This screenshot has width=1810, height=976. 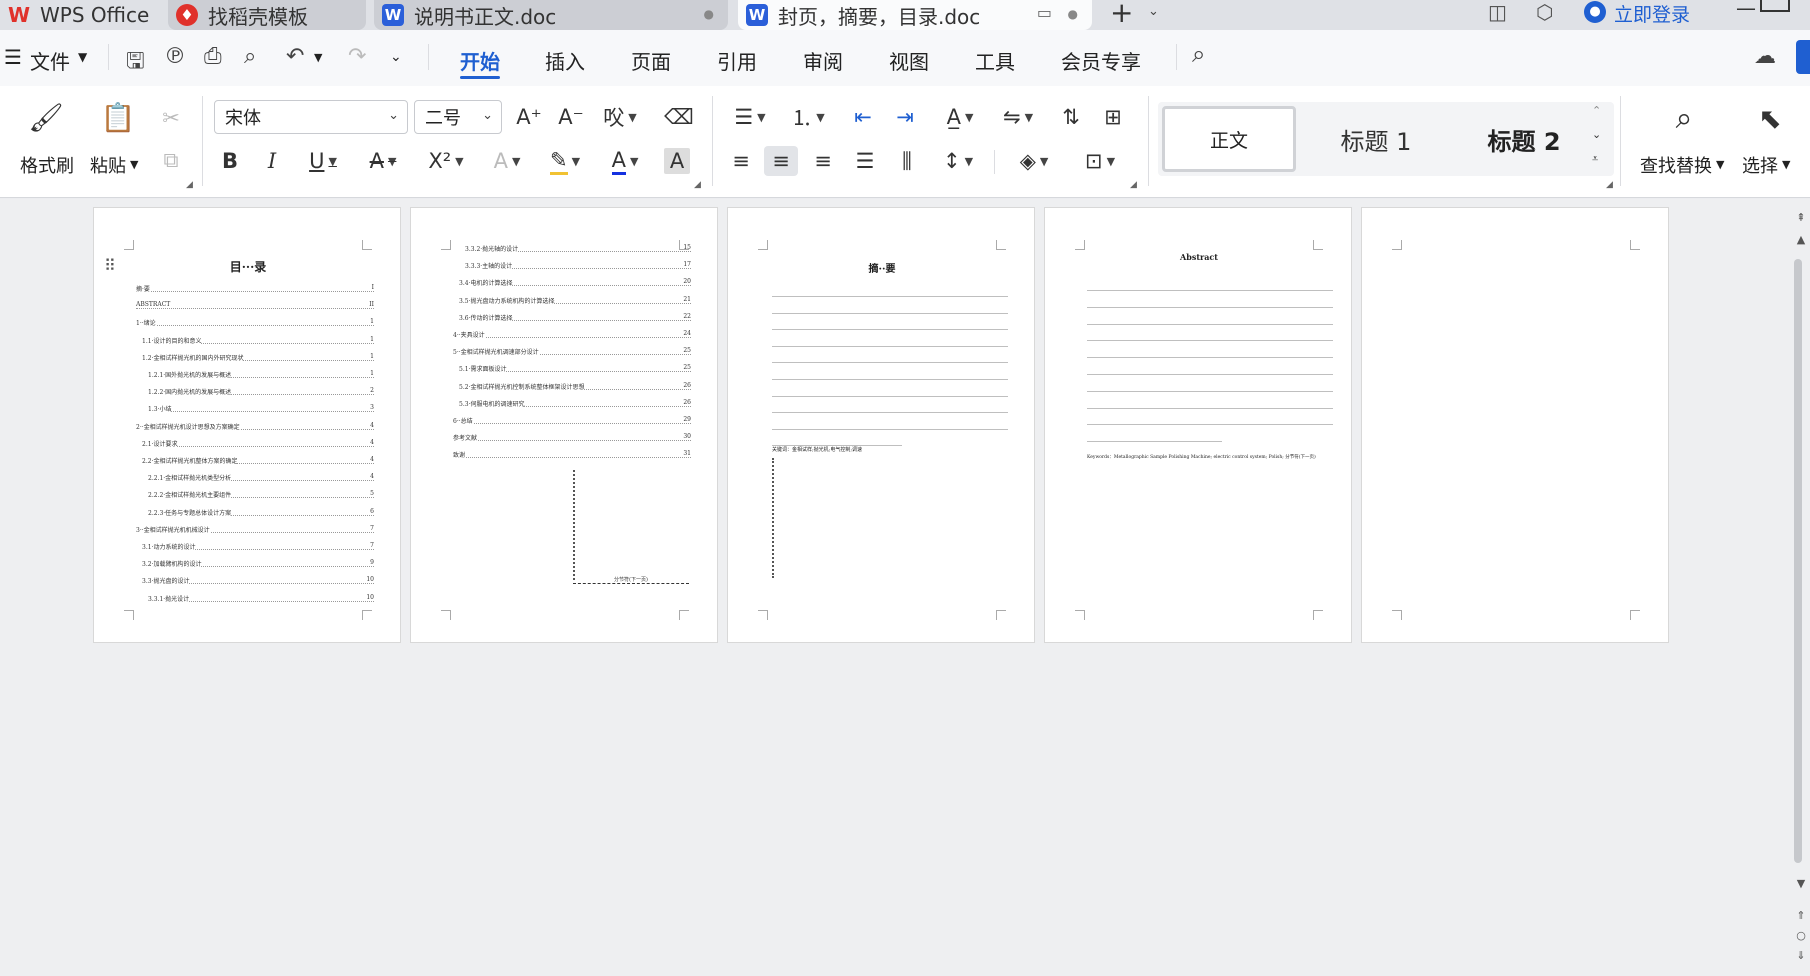 What do you see at coordinates (781, 161) in the screenshot?
I see `align-center-icon: ≡` at bounding box center [781, 161].